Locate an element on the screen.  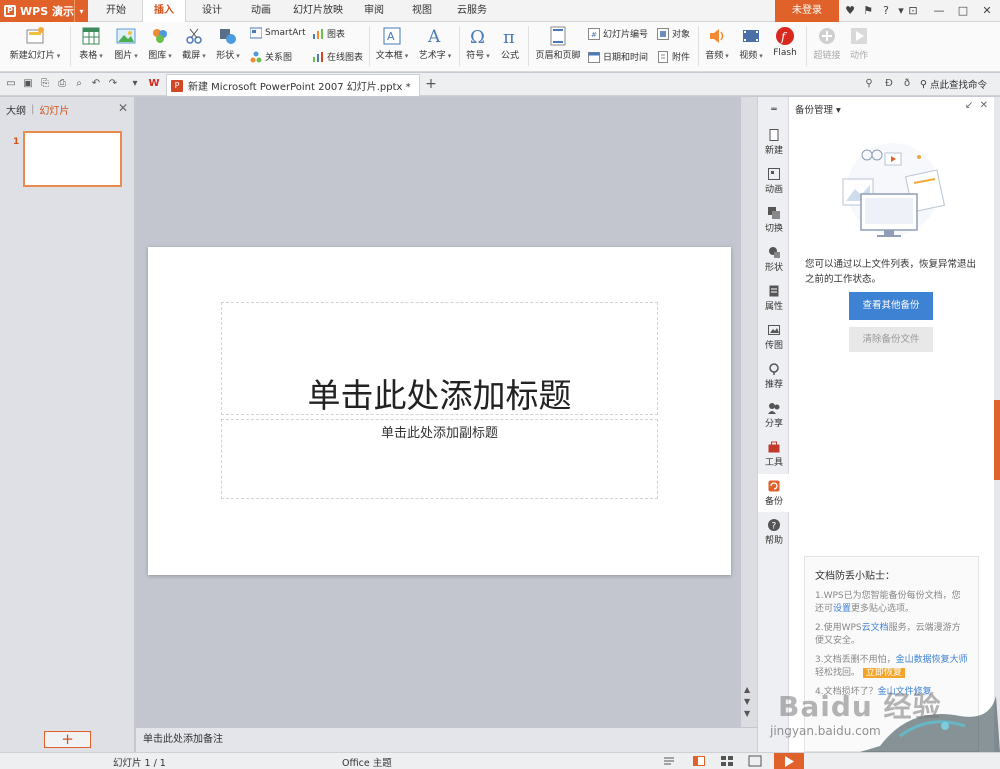
formula-button: π 公式 is located at coordinates (510, 43).